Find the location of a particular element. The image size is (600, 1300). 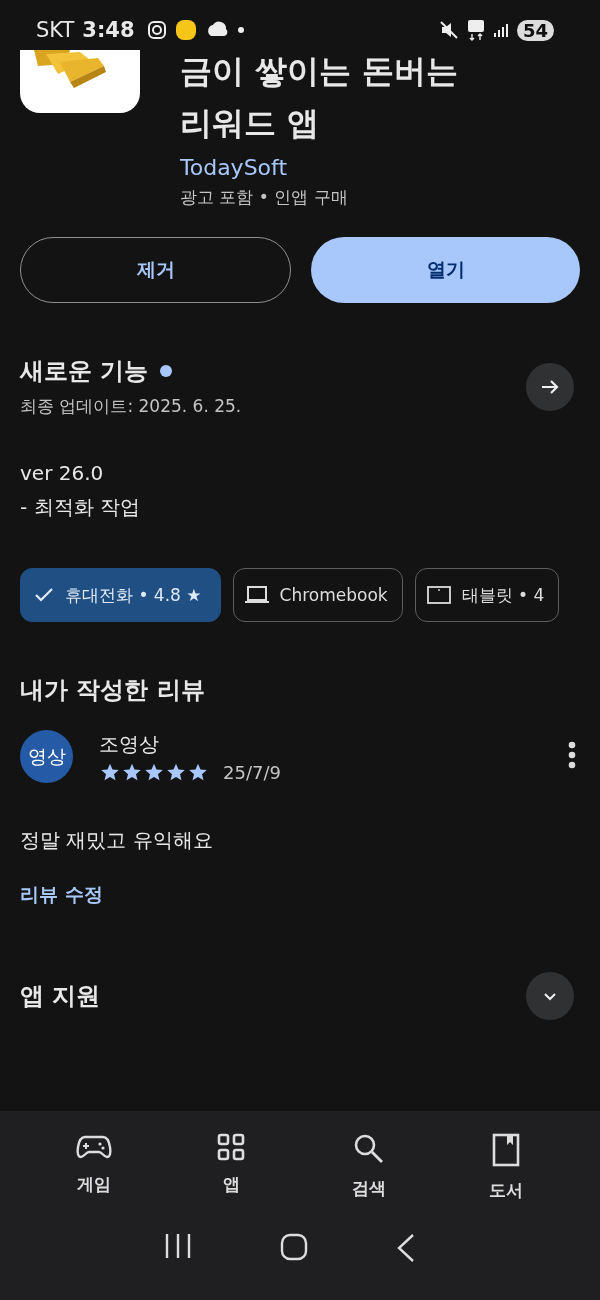

device-chip: 휴대전화 • 4.8 ★ is located at coordinates (120, 595).